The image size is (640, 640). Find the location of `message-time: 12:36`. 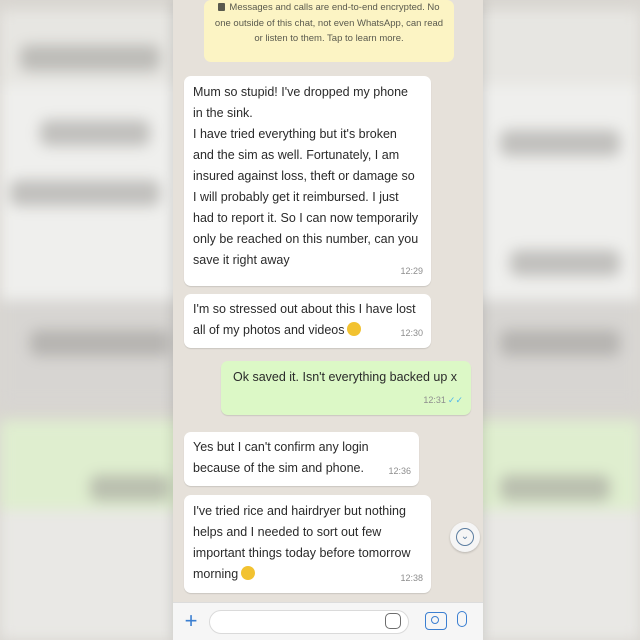

message-time: 12:36 is located at coordinates (399, 471).